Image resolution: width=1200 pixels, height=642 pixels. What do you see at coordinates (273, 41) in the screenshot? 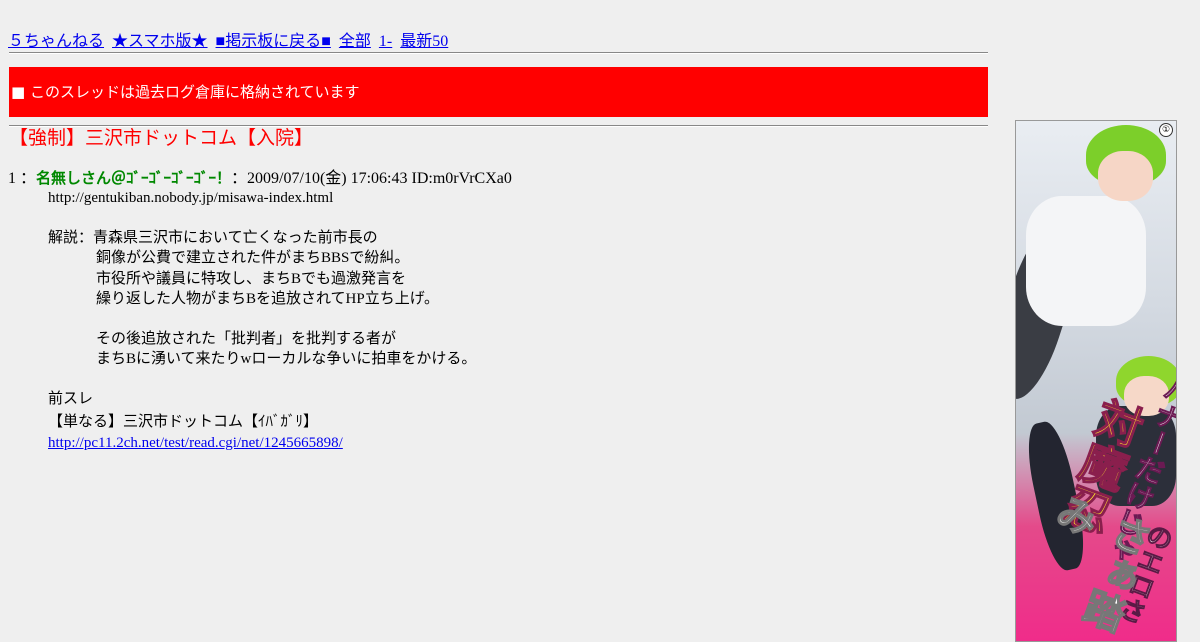
I see `nav-link-back-to-board: ■掲示板に戻る■` at bounding box center [273, 41].